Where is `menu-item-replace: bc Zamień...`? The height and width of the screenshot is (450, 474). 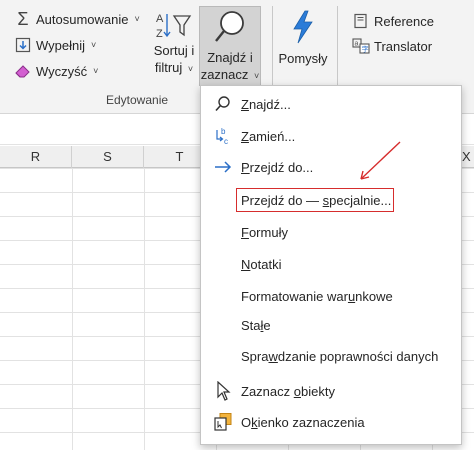 menu-item-replace: bc Zamień... is located at coordinates (332, 136).